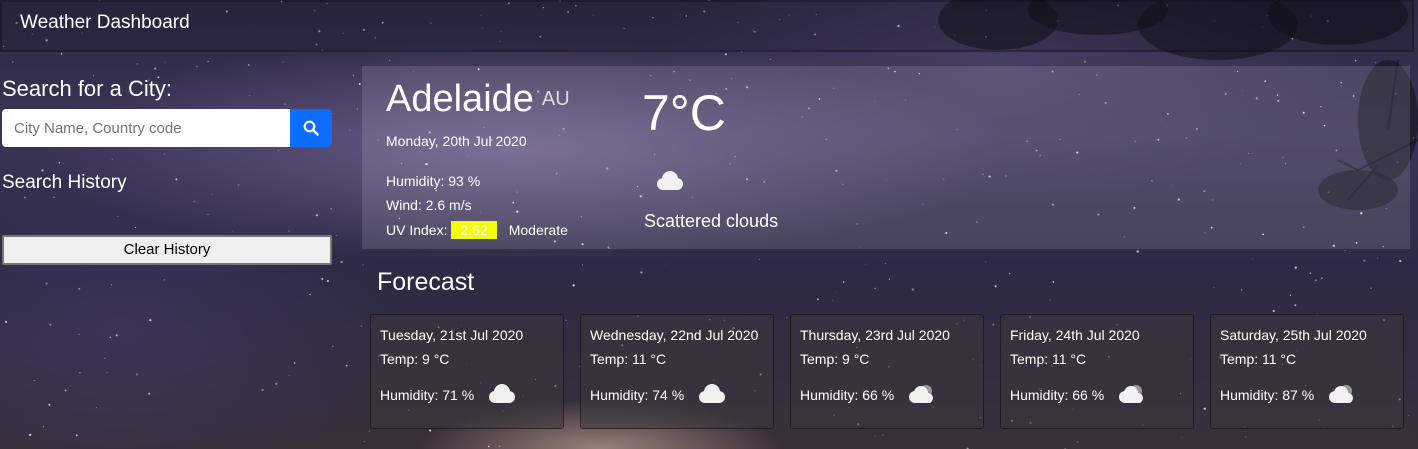  I want to click on city-heading: Adelaide AU, so click(478, 99).